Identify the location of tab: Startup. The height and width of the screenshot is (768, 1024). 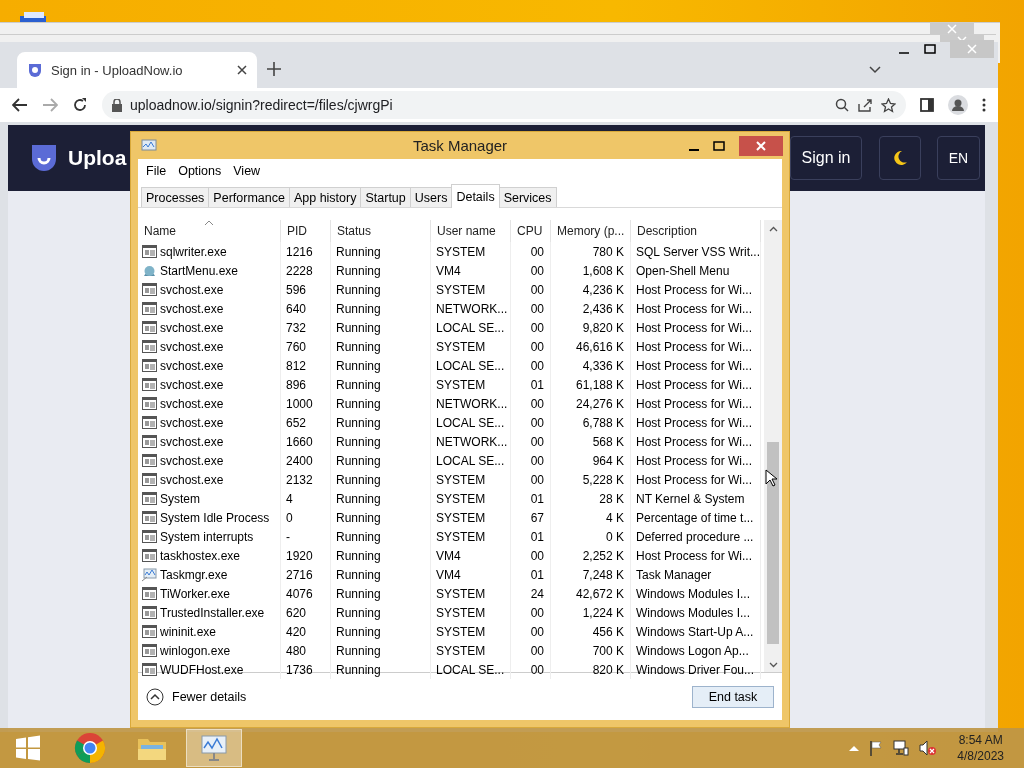
(385, 197).